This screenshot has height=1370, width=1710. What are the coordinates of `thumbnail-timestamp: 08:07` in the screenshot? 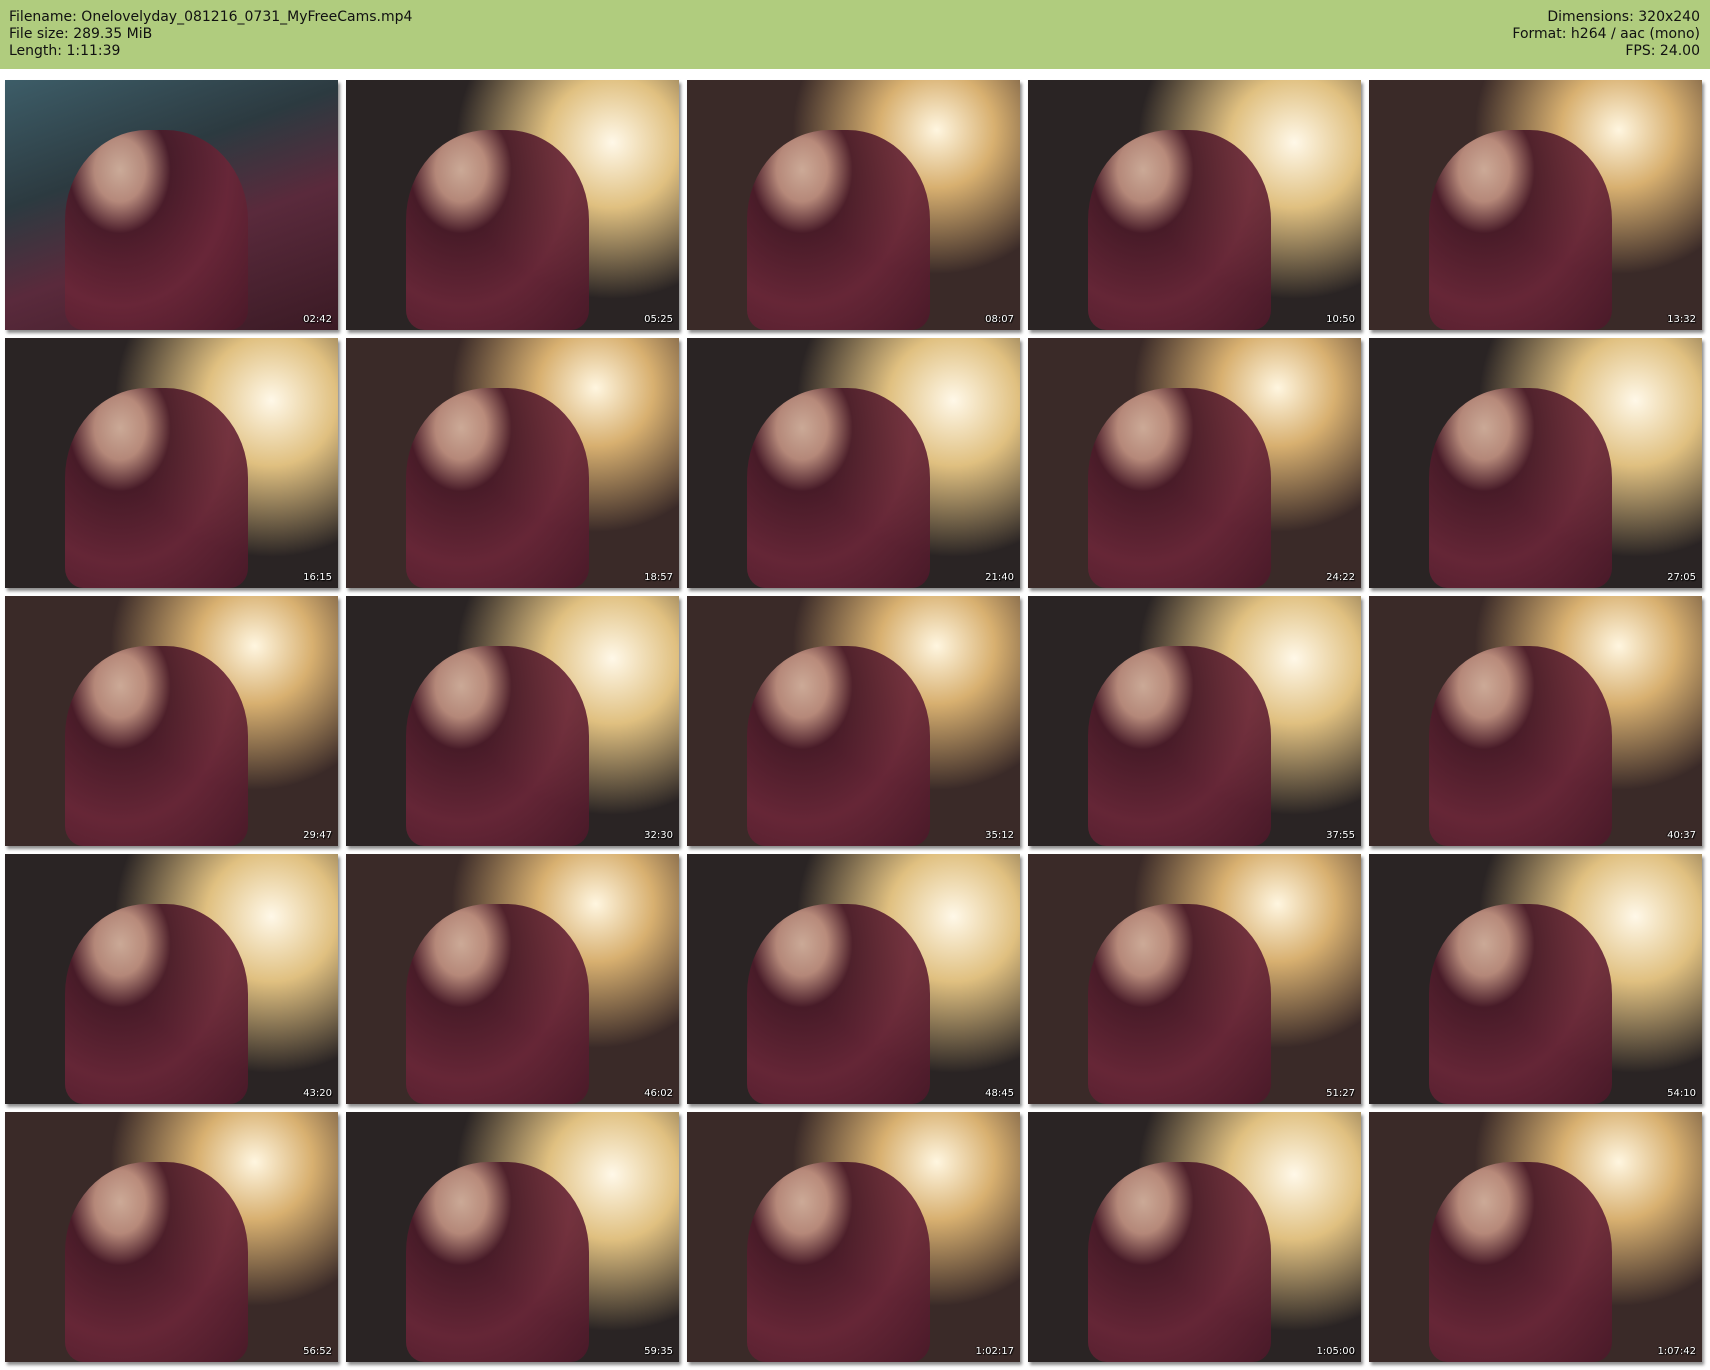 It's located at (999, 319).